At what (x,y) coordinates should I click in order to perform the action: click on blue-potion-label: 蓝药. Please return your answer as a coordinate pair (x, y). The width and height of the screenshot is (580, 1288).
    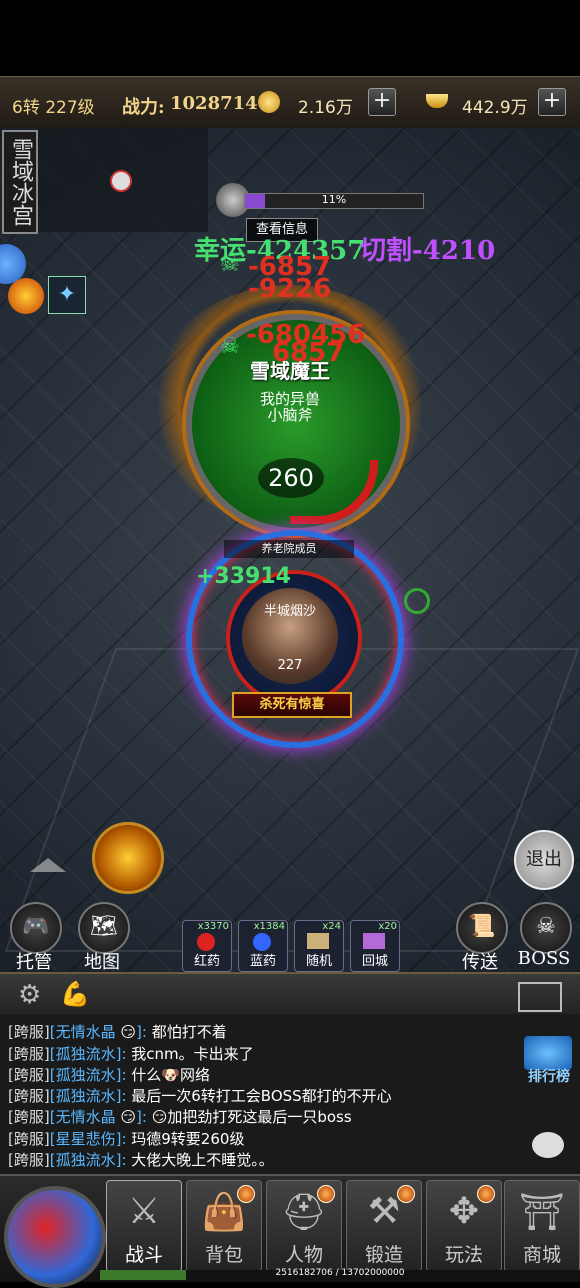
    Looking at the image, I should click on (262, 961).